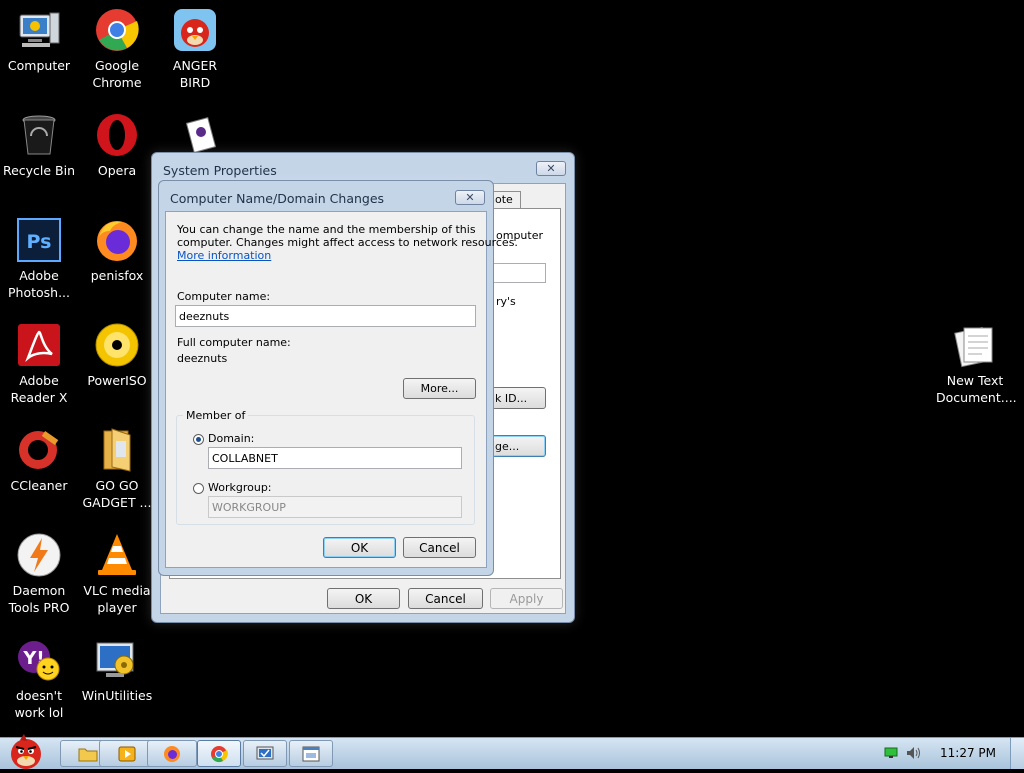 Image resolution: width=1024 pixels, height=773 pixels. I want to click on ccleaner-icon, so click(39, 450).